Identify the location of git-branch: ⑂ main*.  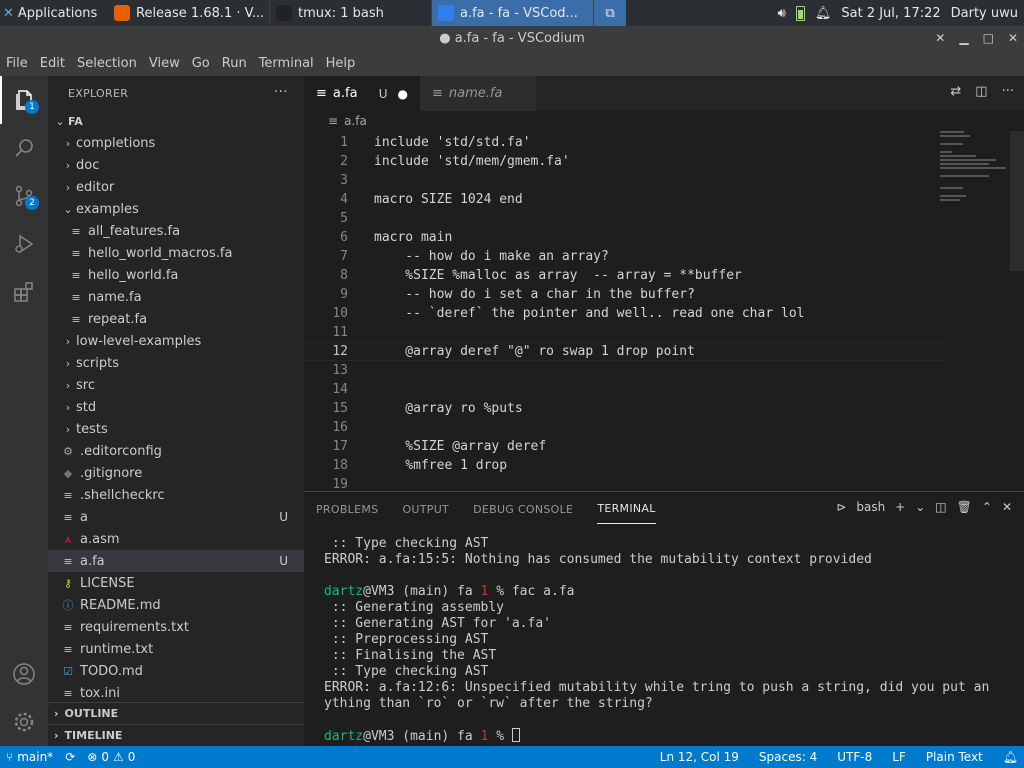
(29, 757).